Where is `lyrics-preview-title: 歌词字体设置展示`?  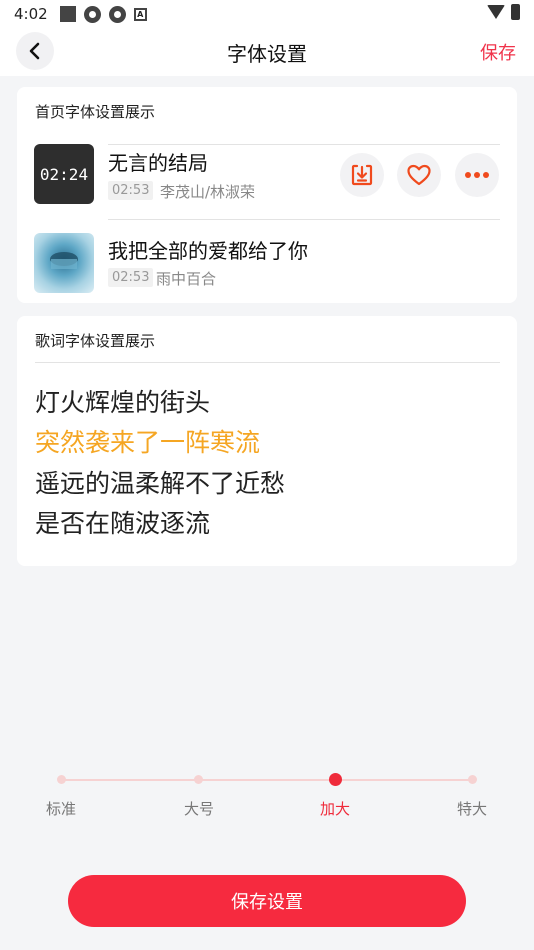
lyrics-preview-title: 歌词字体设置展示 is located at coordinates (95, 341).